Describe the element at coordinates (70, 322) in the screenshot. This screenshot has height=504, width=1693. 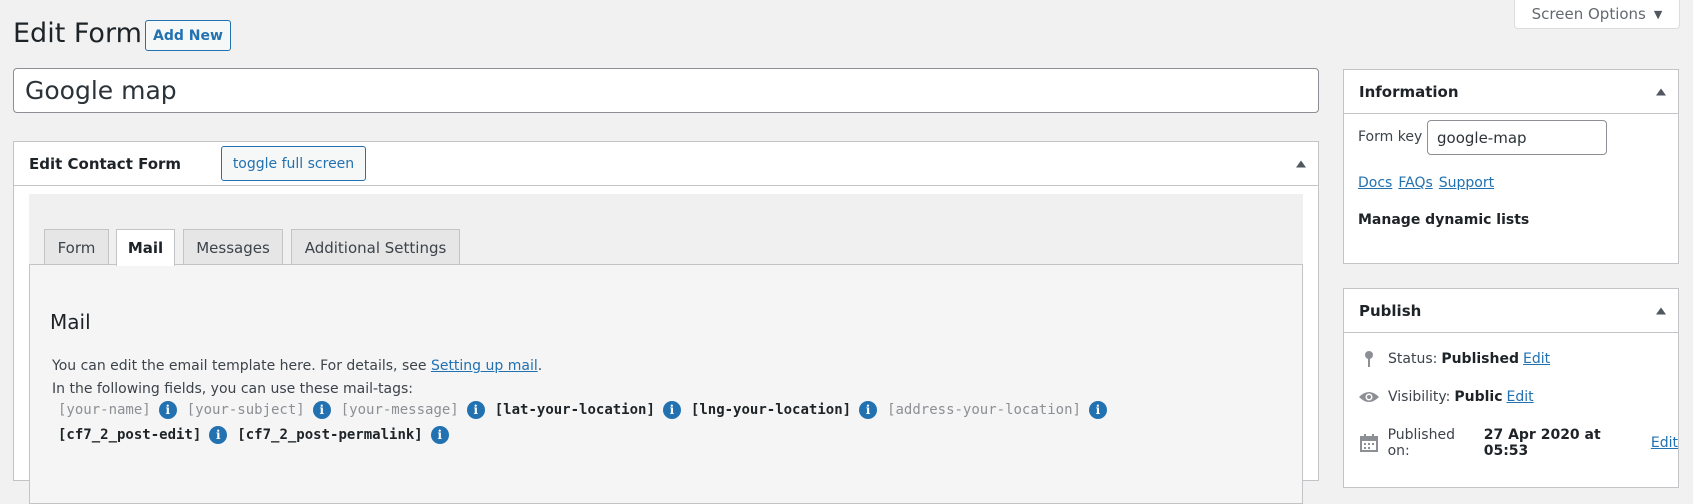
I see `mail-panel-title: Mail` at that location.